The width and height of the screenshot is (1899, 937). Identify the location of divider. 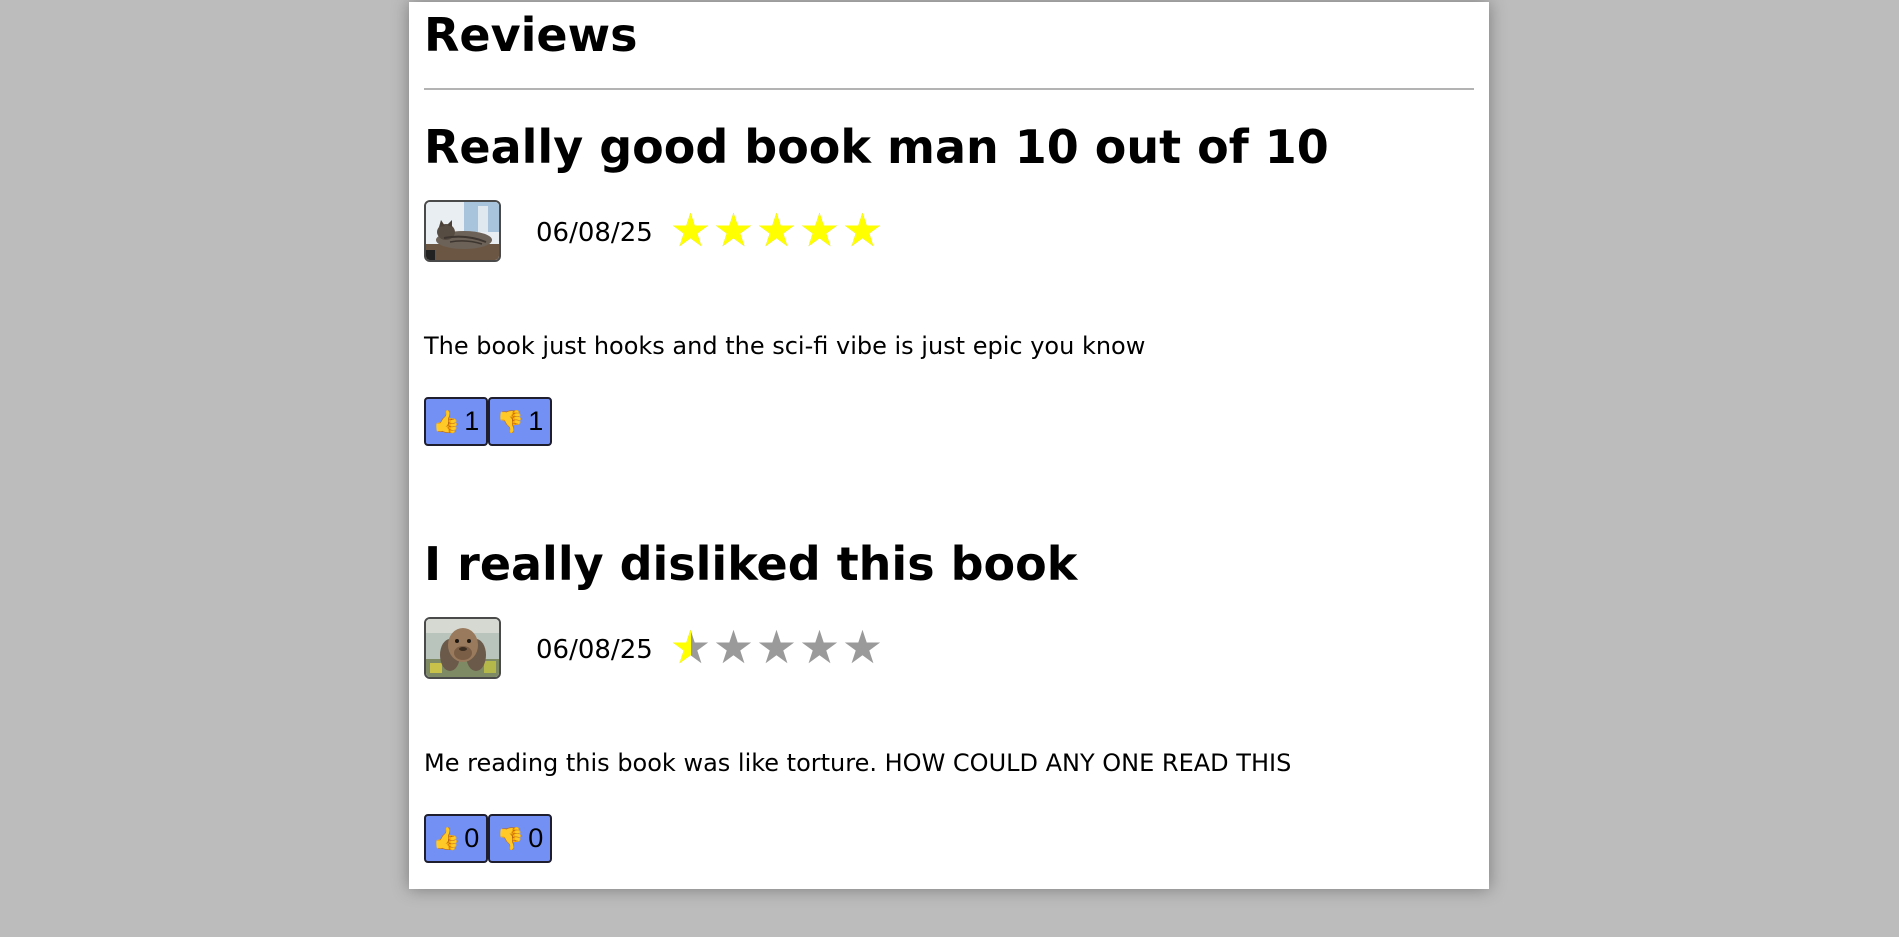
(949, 89).